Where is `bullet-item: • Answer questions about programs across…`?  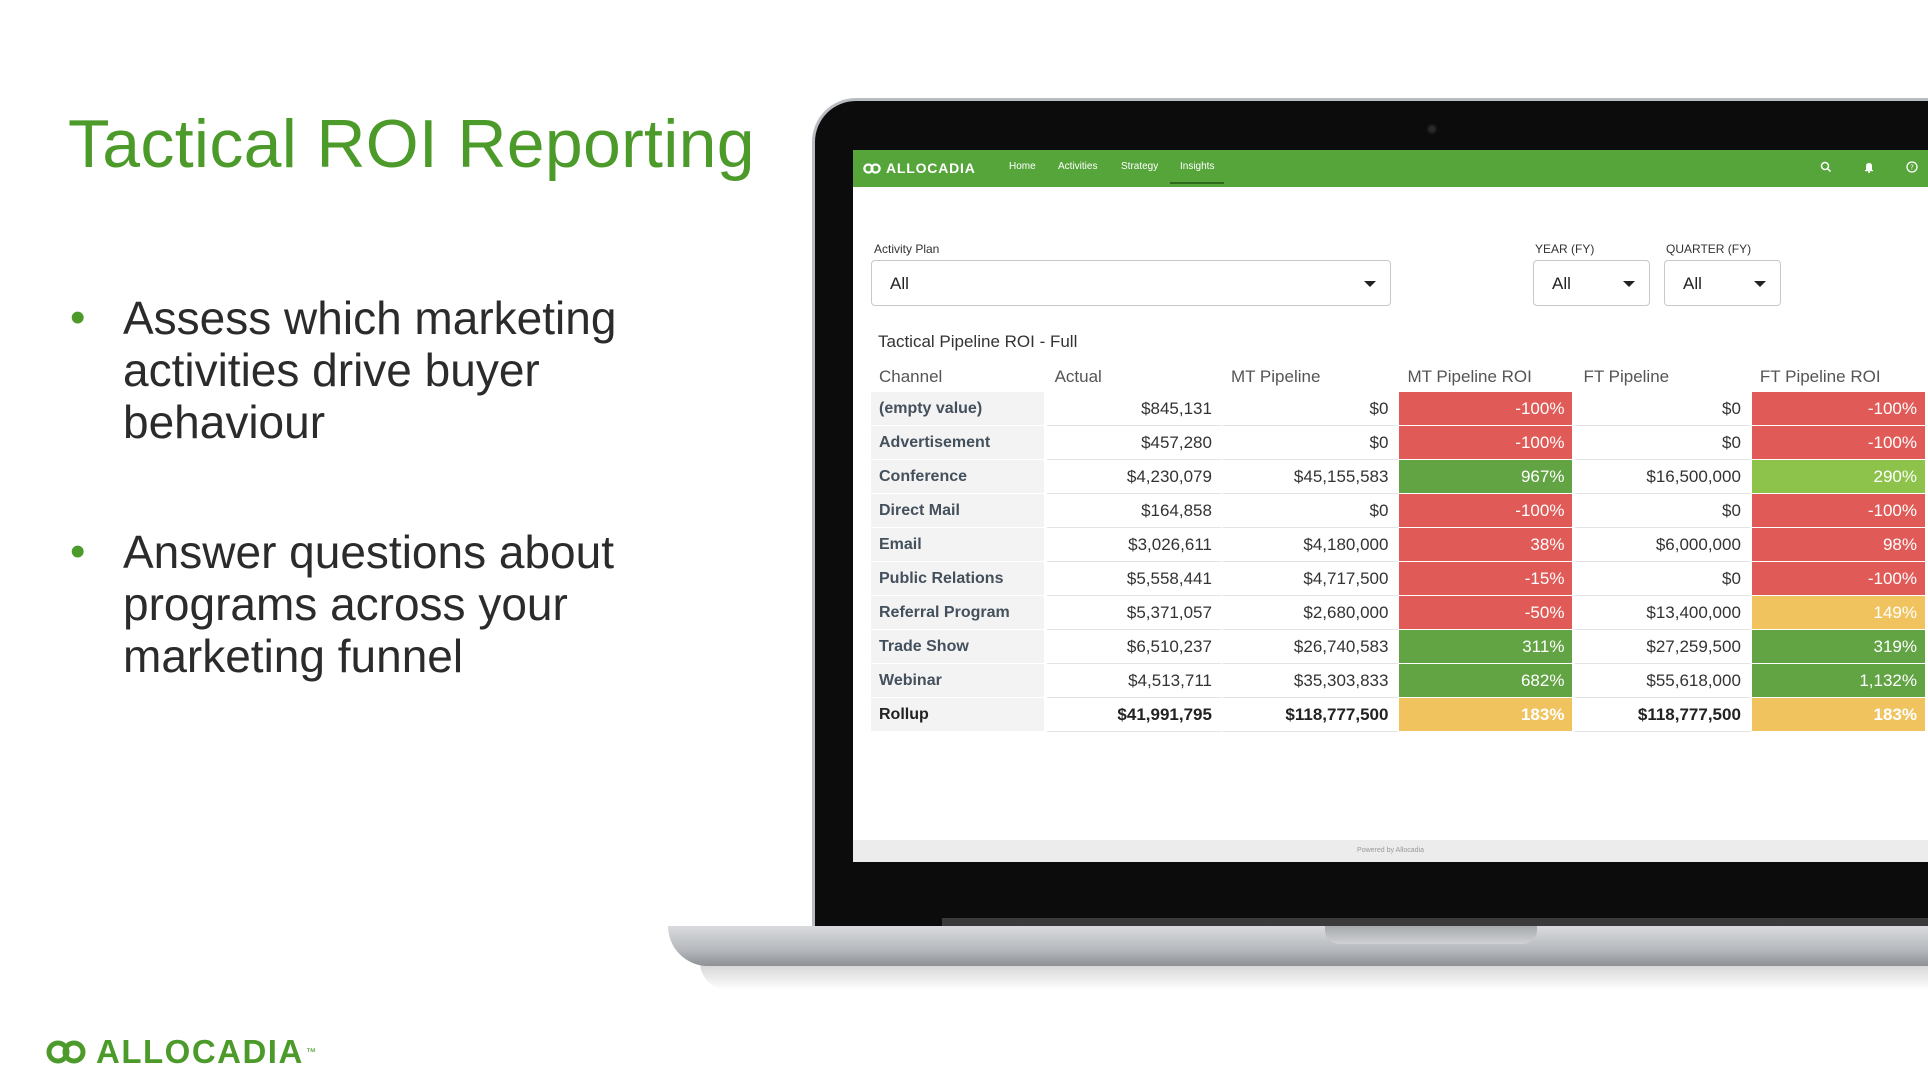 bullet-item: • Answer questions about programs across… is located at coordinates (388, 604).